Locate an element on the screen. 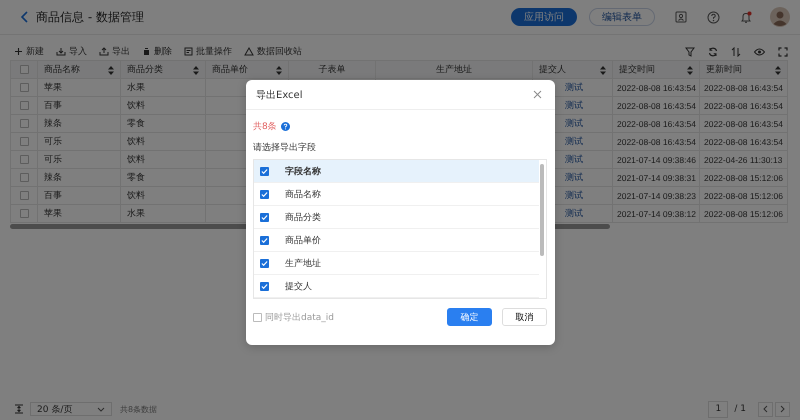 The width and height of the screenshot is (800, 420). triangle-icon is located at coordinates (249, 51).